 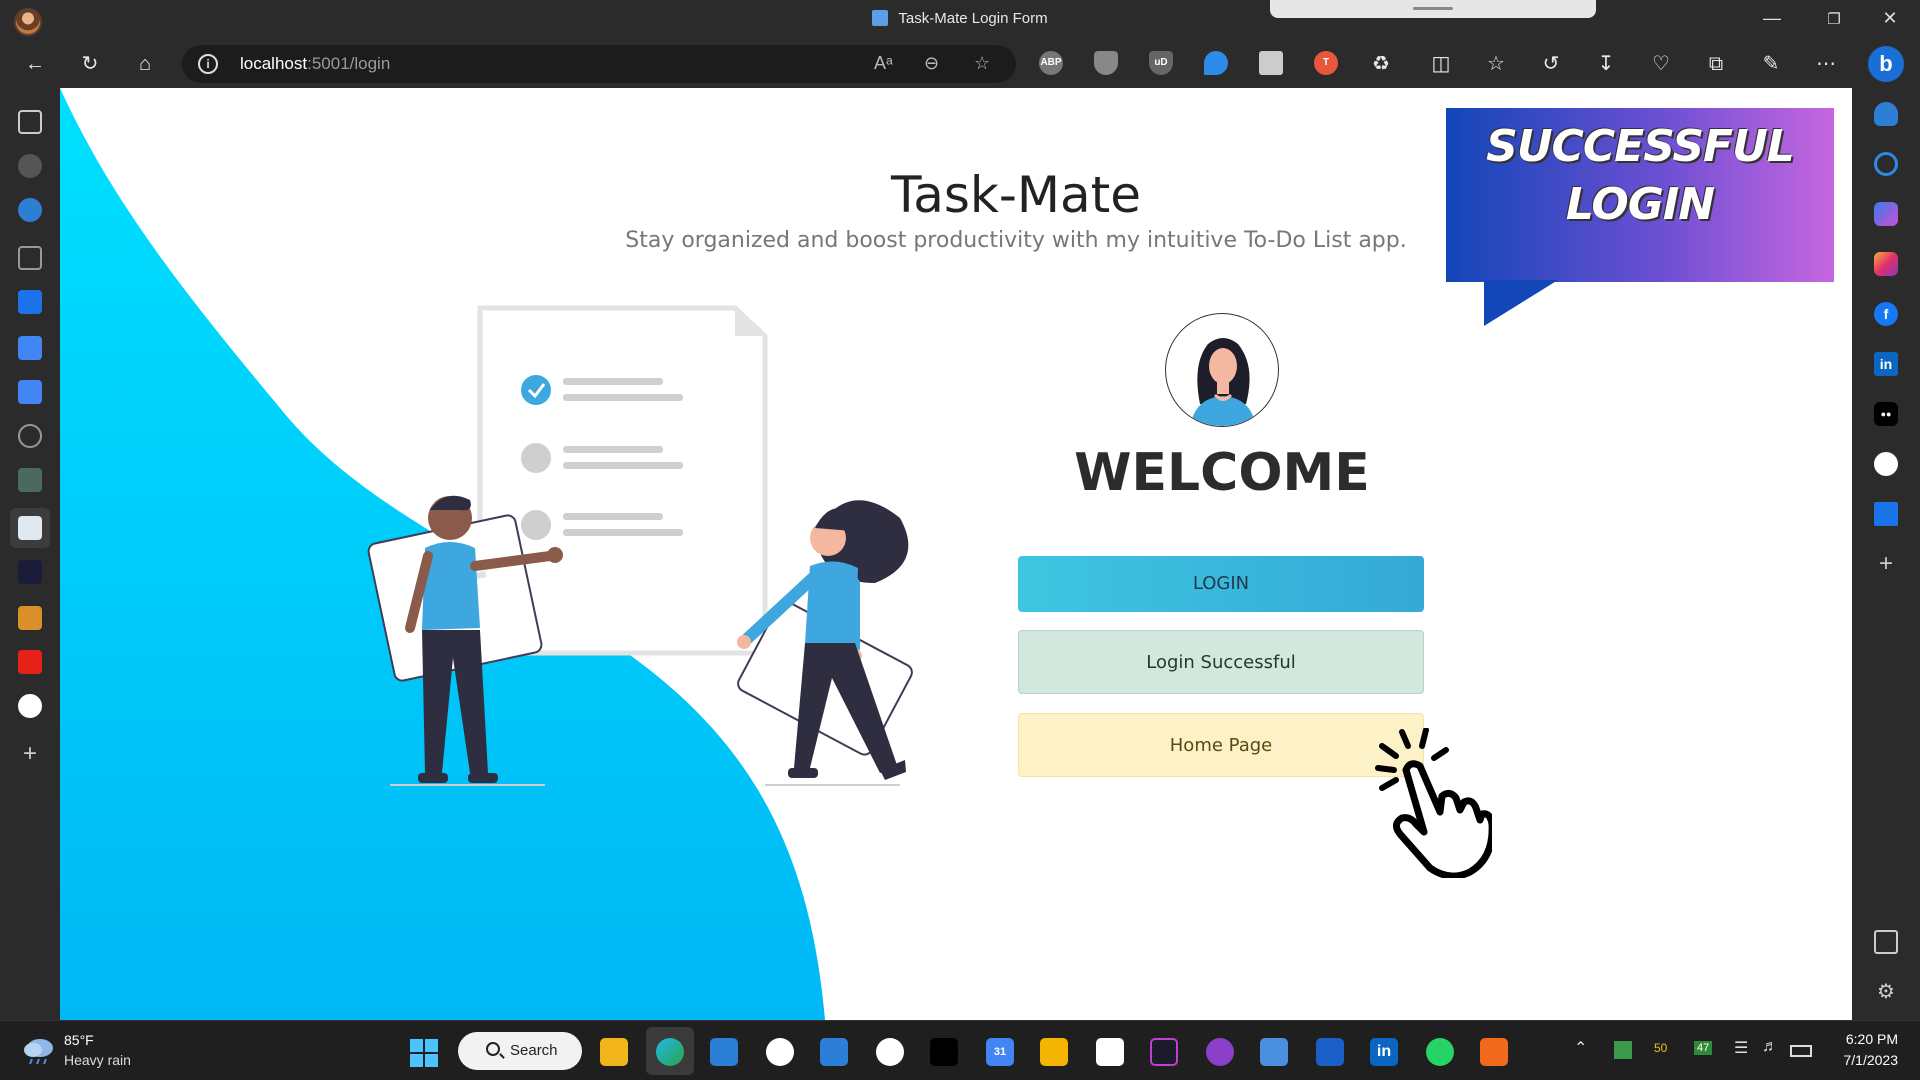 What do you see at coordinates (1221, 584) in the screenshot?
I see `login-button: LOGIN` at bounding box center [1221, 584].